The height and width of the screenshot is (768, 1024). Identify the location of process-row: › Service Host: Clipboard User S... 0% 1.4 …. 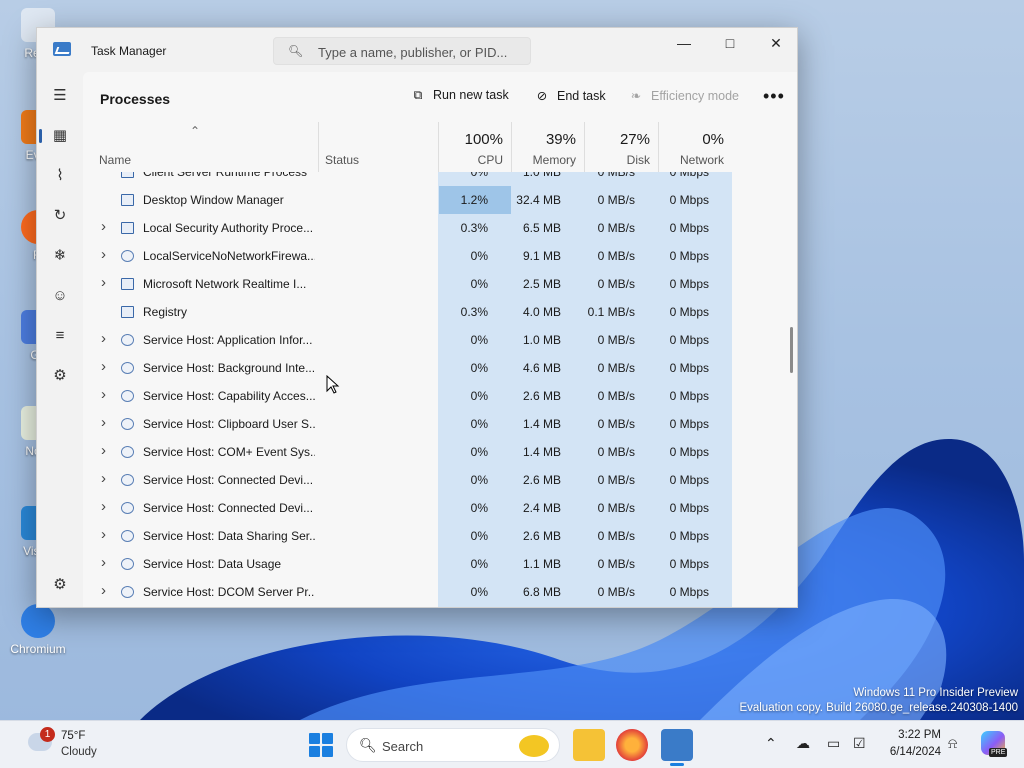
(433, 424).